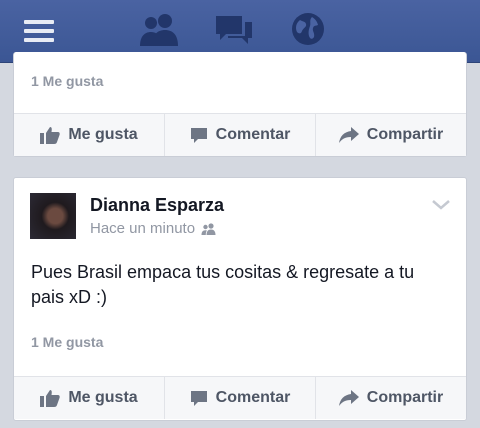 This screenshot has height=428, width=480. Describe the element at coordinates (157, 205) in the screenshot. I see `author-name: Dianna Esparza` at that location.